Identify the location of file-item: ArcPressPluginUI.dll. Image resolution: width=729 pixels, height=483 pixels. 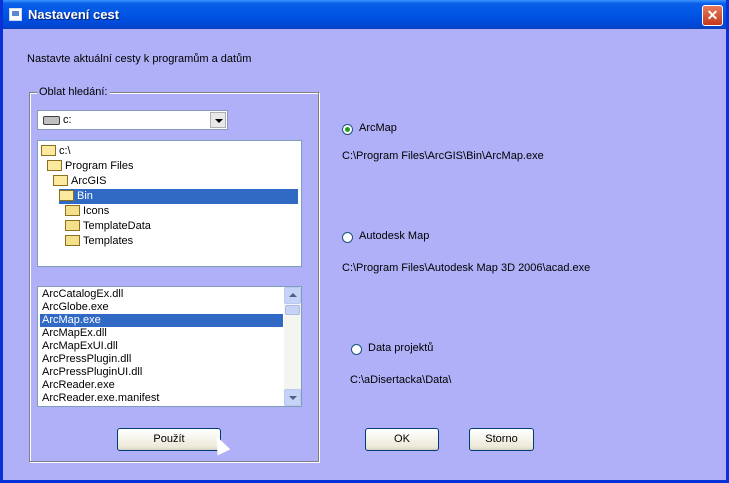
(161, 372).